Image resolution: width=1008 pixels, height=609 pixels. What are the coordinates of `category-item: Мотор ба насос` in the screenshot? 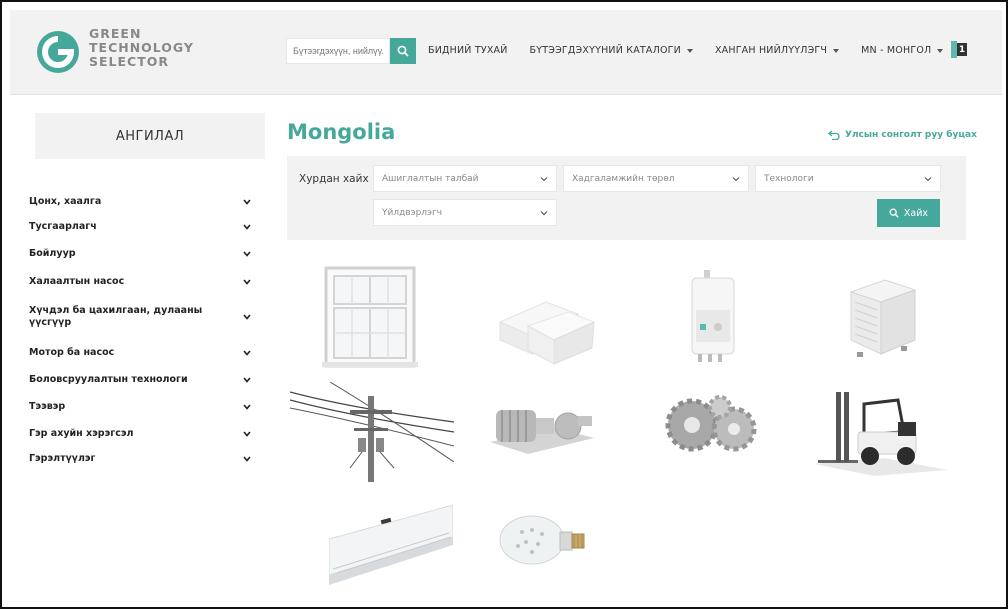 It's located at (144, 352).